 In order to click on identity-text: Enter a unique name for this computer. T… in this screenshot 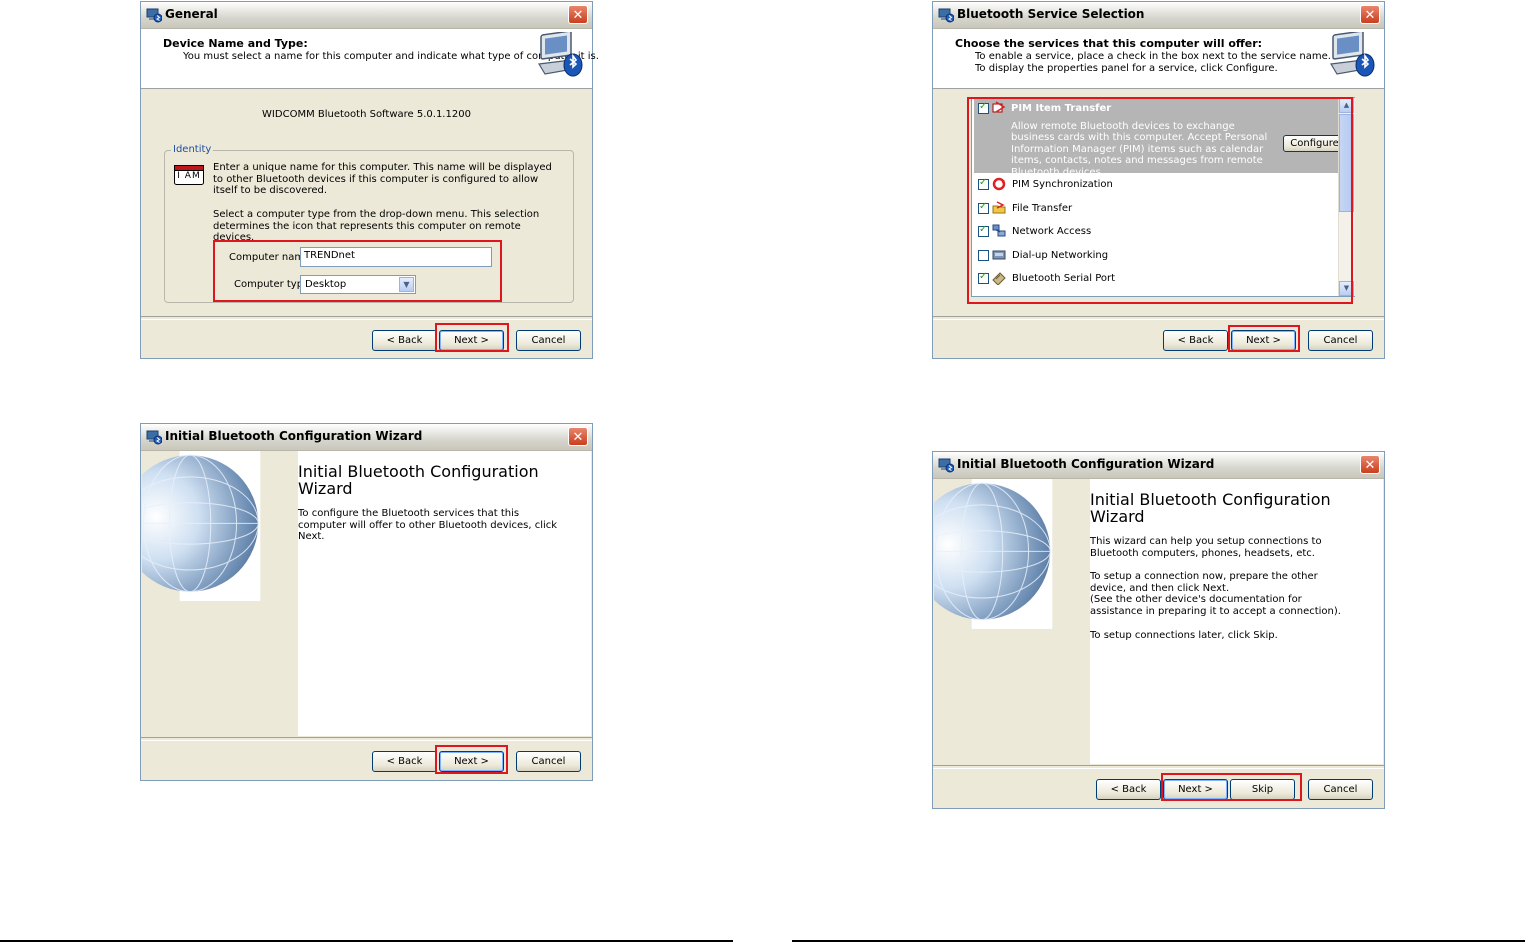, I will do `click(382, 179)`.